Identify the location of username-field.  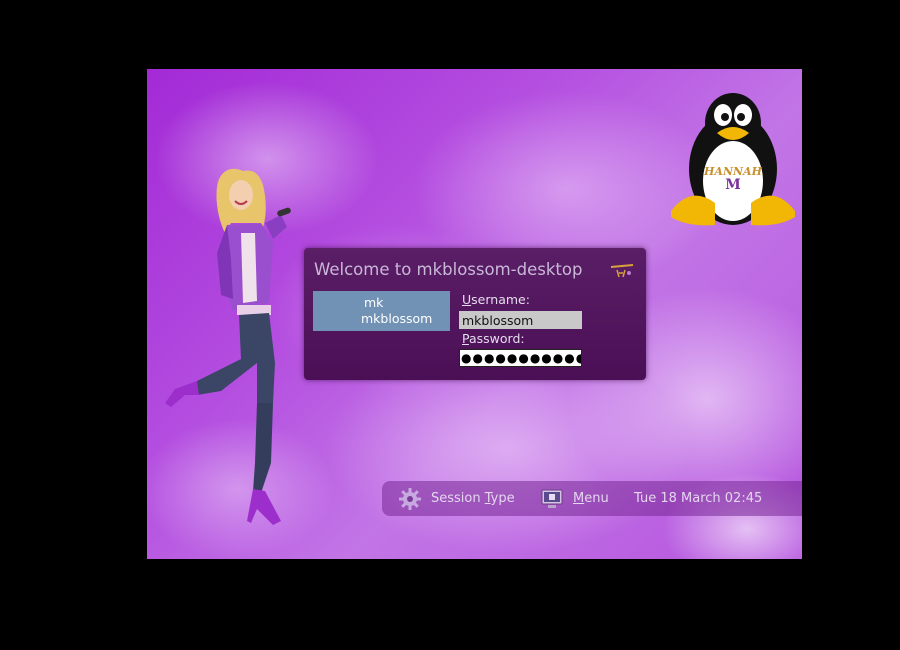
(520, 320).